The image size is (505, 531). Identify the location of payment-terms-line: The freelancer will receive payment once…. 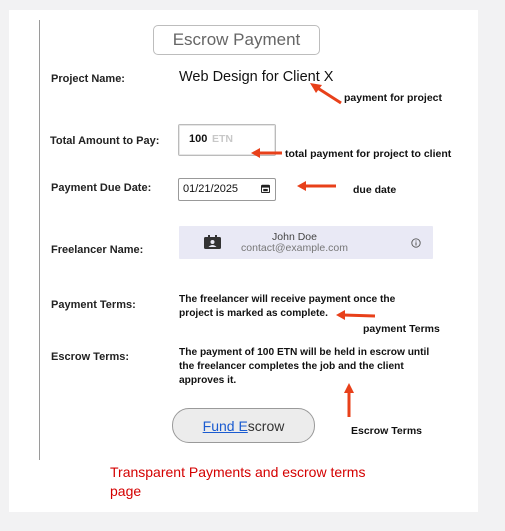
(287, 299).